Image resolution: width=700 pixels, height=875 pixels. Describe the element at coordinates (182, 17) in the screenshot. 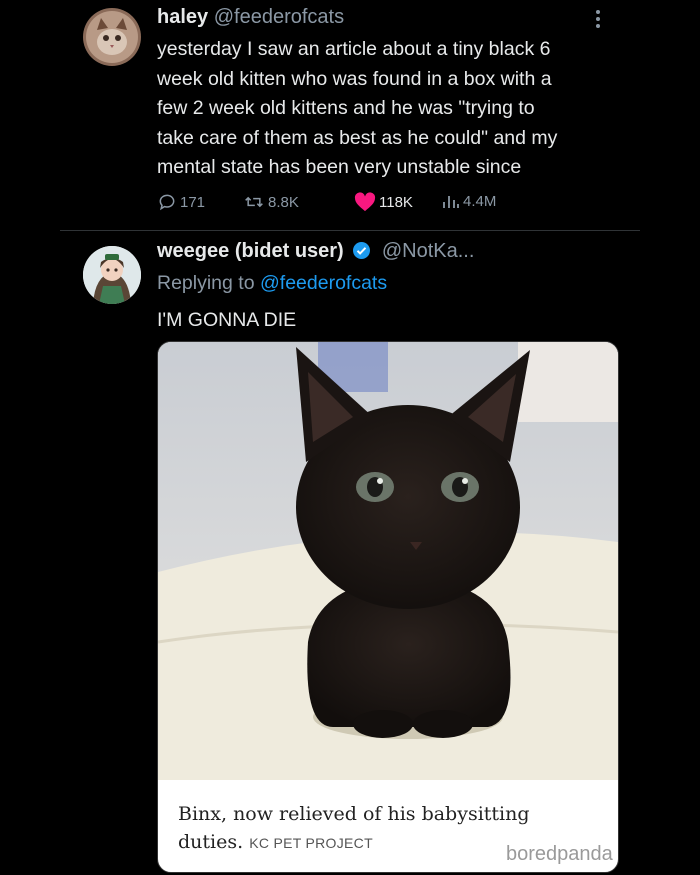

I see `author-name: haley` at that location.